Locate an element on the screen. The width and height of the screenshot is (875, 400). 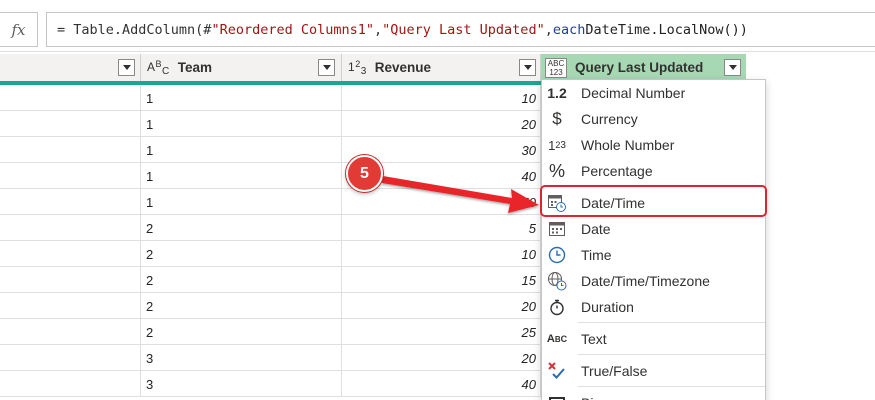
true-false-icon is located at coordinates (557, 371).